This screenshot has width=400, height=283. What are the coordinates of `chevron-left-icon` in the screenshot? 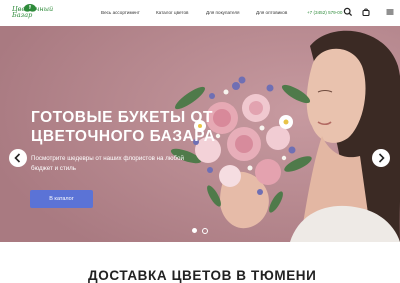 It's located at (17, 158).